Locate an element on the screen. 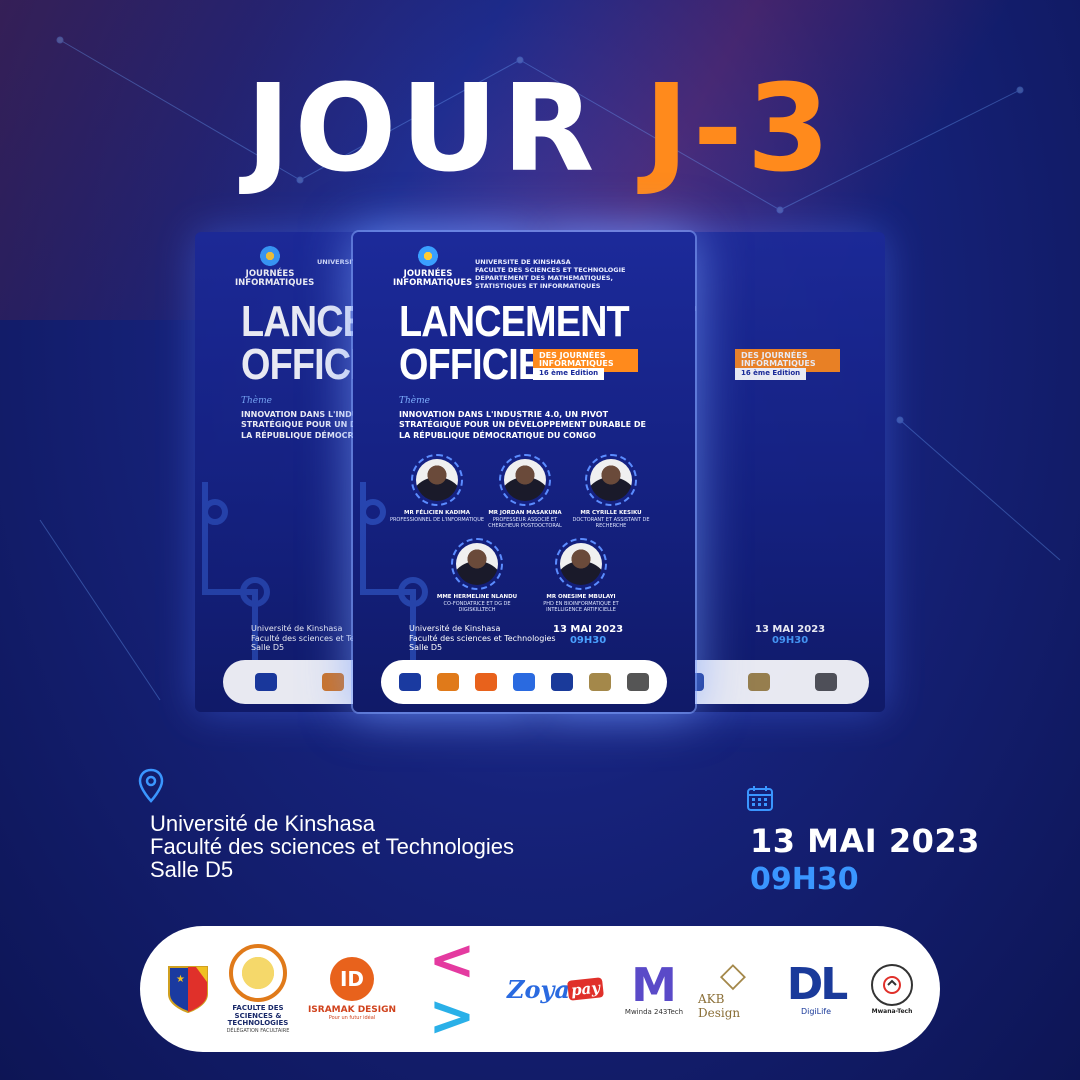 This screenshot has height=1080, width=1080. code-brackets-logo: < > is located at coordinates (452, 988).